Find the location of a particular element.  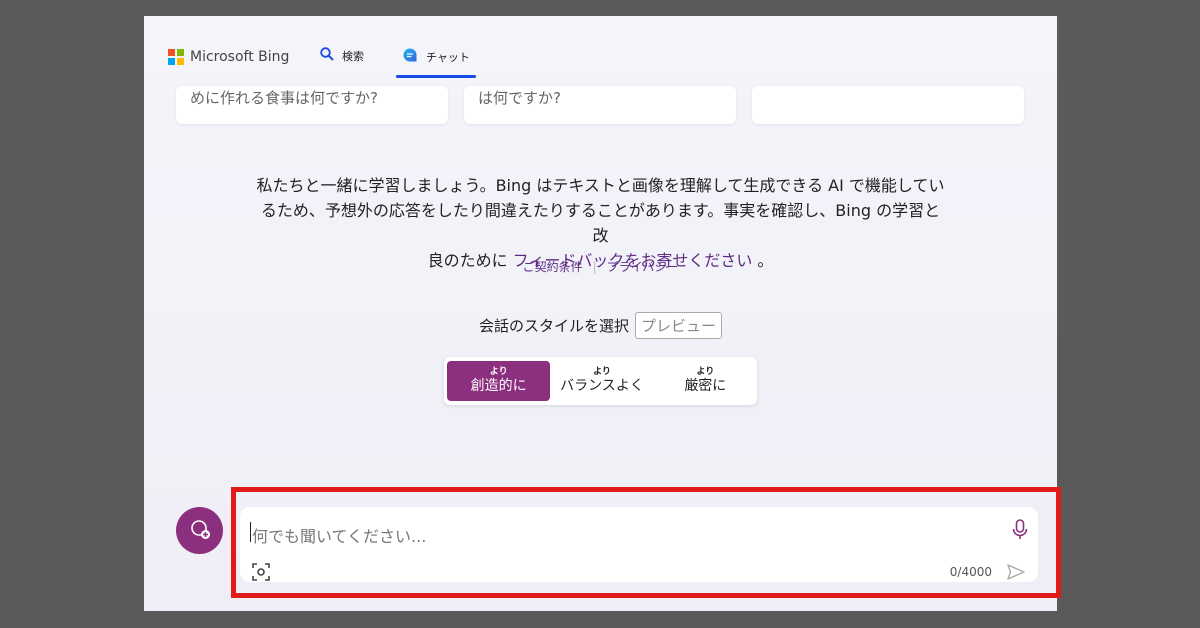

suggestion-text: めに作れる食事は何ですか? is located at coordinates (284, 98).